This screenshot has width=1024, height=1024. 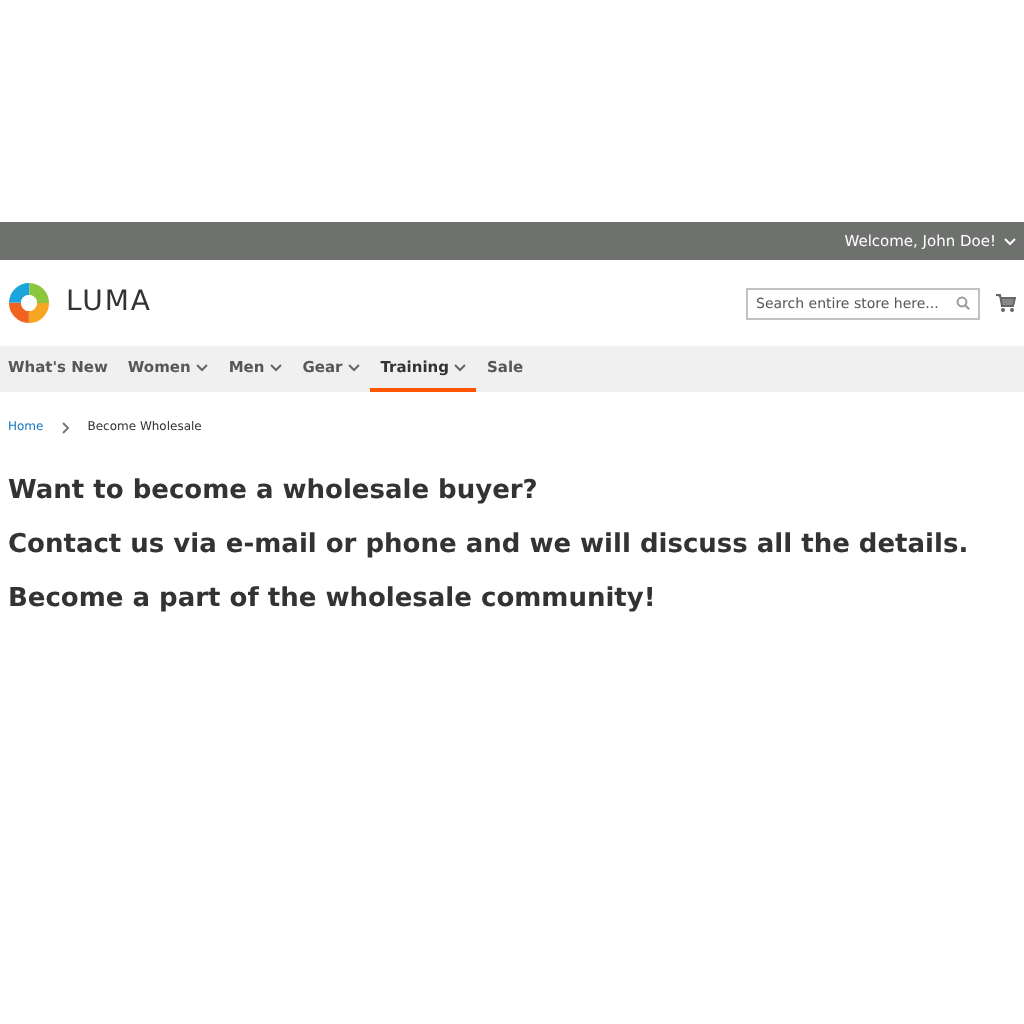 I want to click on chevron-icon, so click(x=65, y=427).